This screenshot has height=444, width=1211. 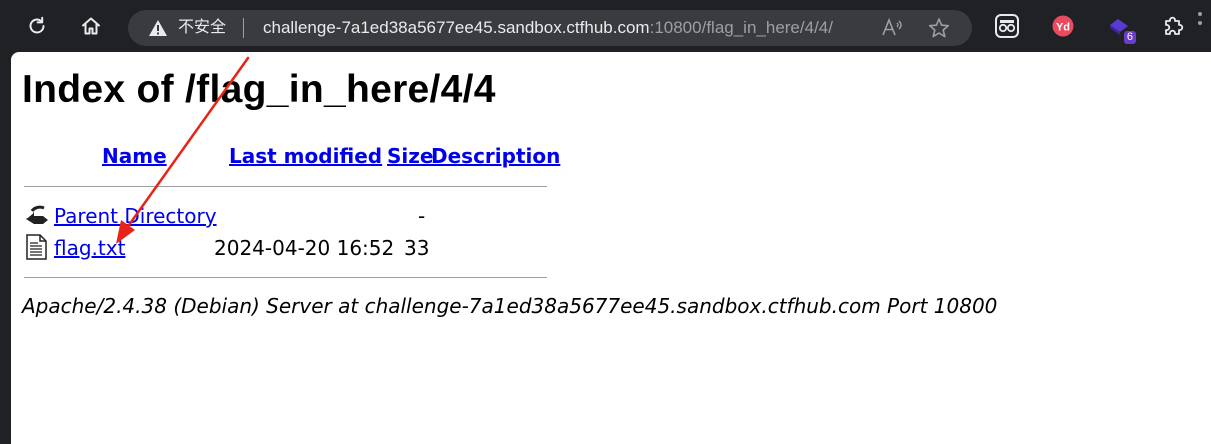 I want to click on url-path: :10800/flag_in_here/4/4/, so click(x=741, y=27).